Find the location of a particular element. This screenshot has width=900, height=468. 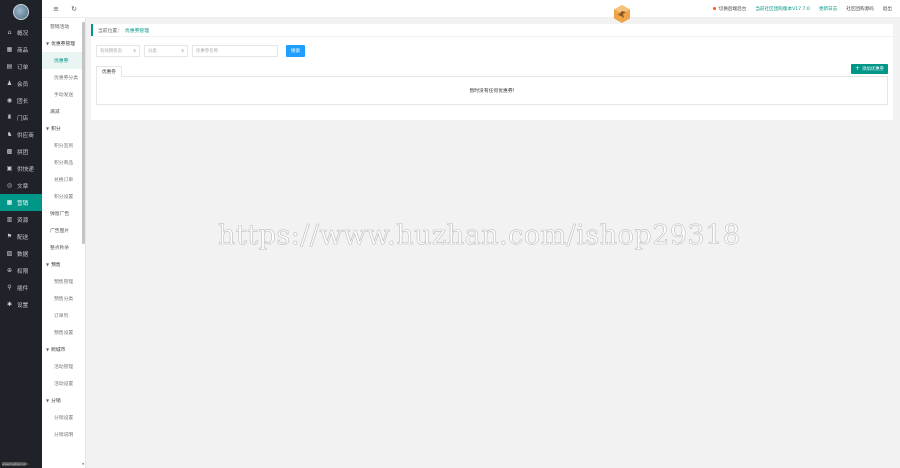

sidebar-item-9: ◎ 文章 is located at coordinates (21, 185).